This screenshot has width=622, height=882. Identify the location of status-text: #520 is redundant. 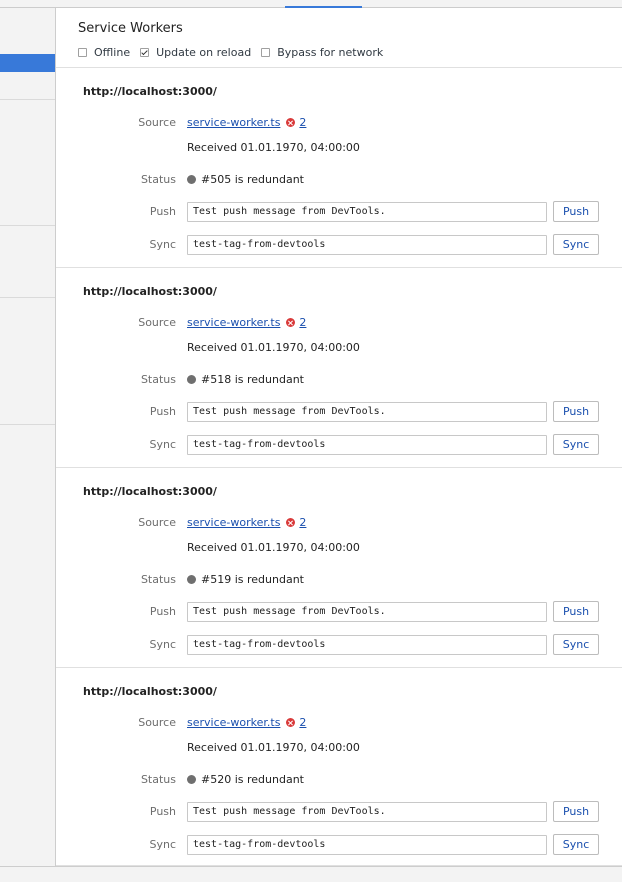
(252, 779).